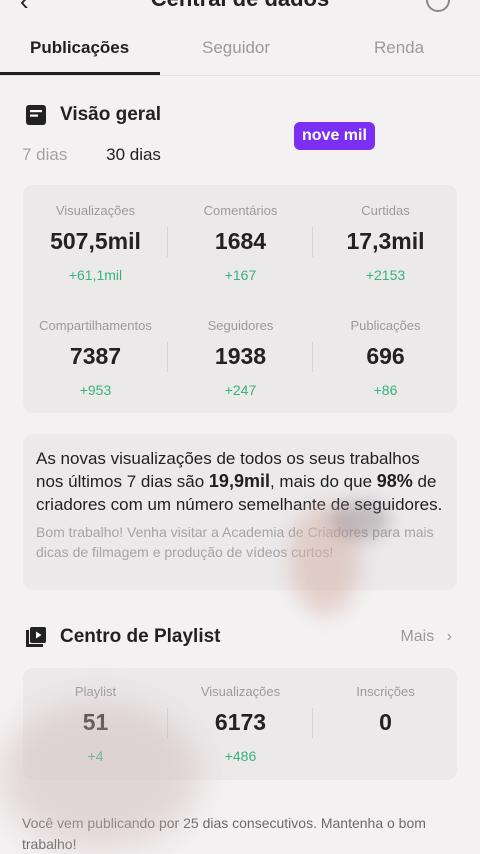 The height and width of the screenshot is (854, 480). I want to click on more-label: Mais, so click(417, 636).